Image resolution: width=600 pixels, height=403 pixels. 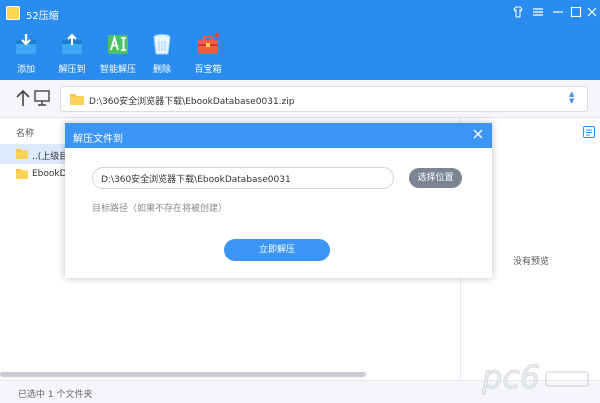 What do you see at coordinates (72, 43) in the screenshot?
I see `extract-to-icon` at bounding box center [72, 43].